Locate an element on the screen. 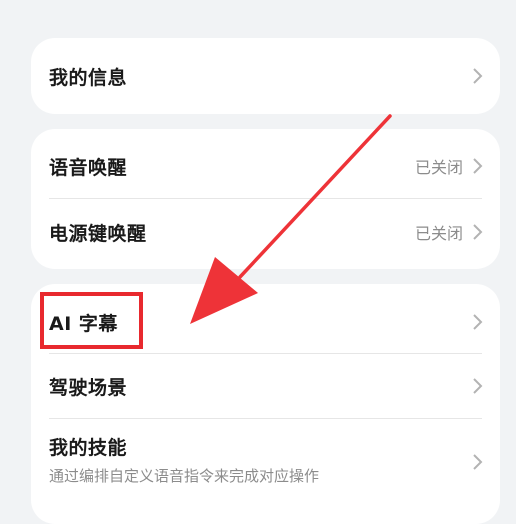 This screenshot has width=516, height=524. my-info-row: 我的信息 is located at coordinates (265, 76).